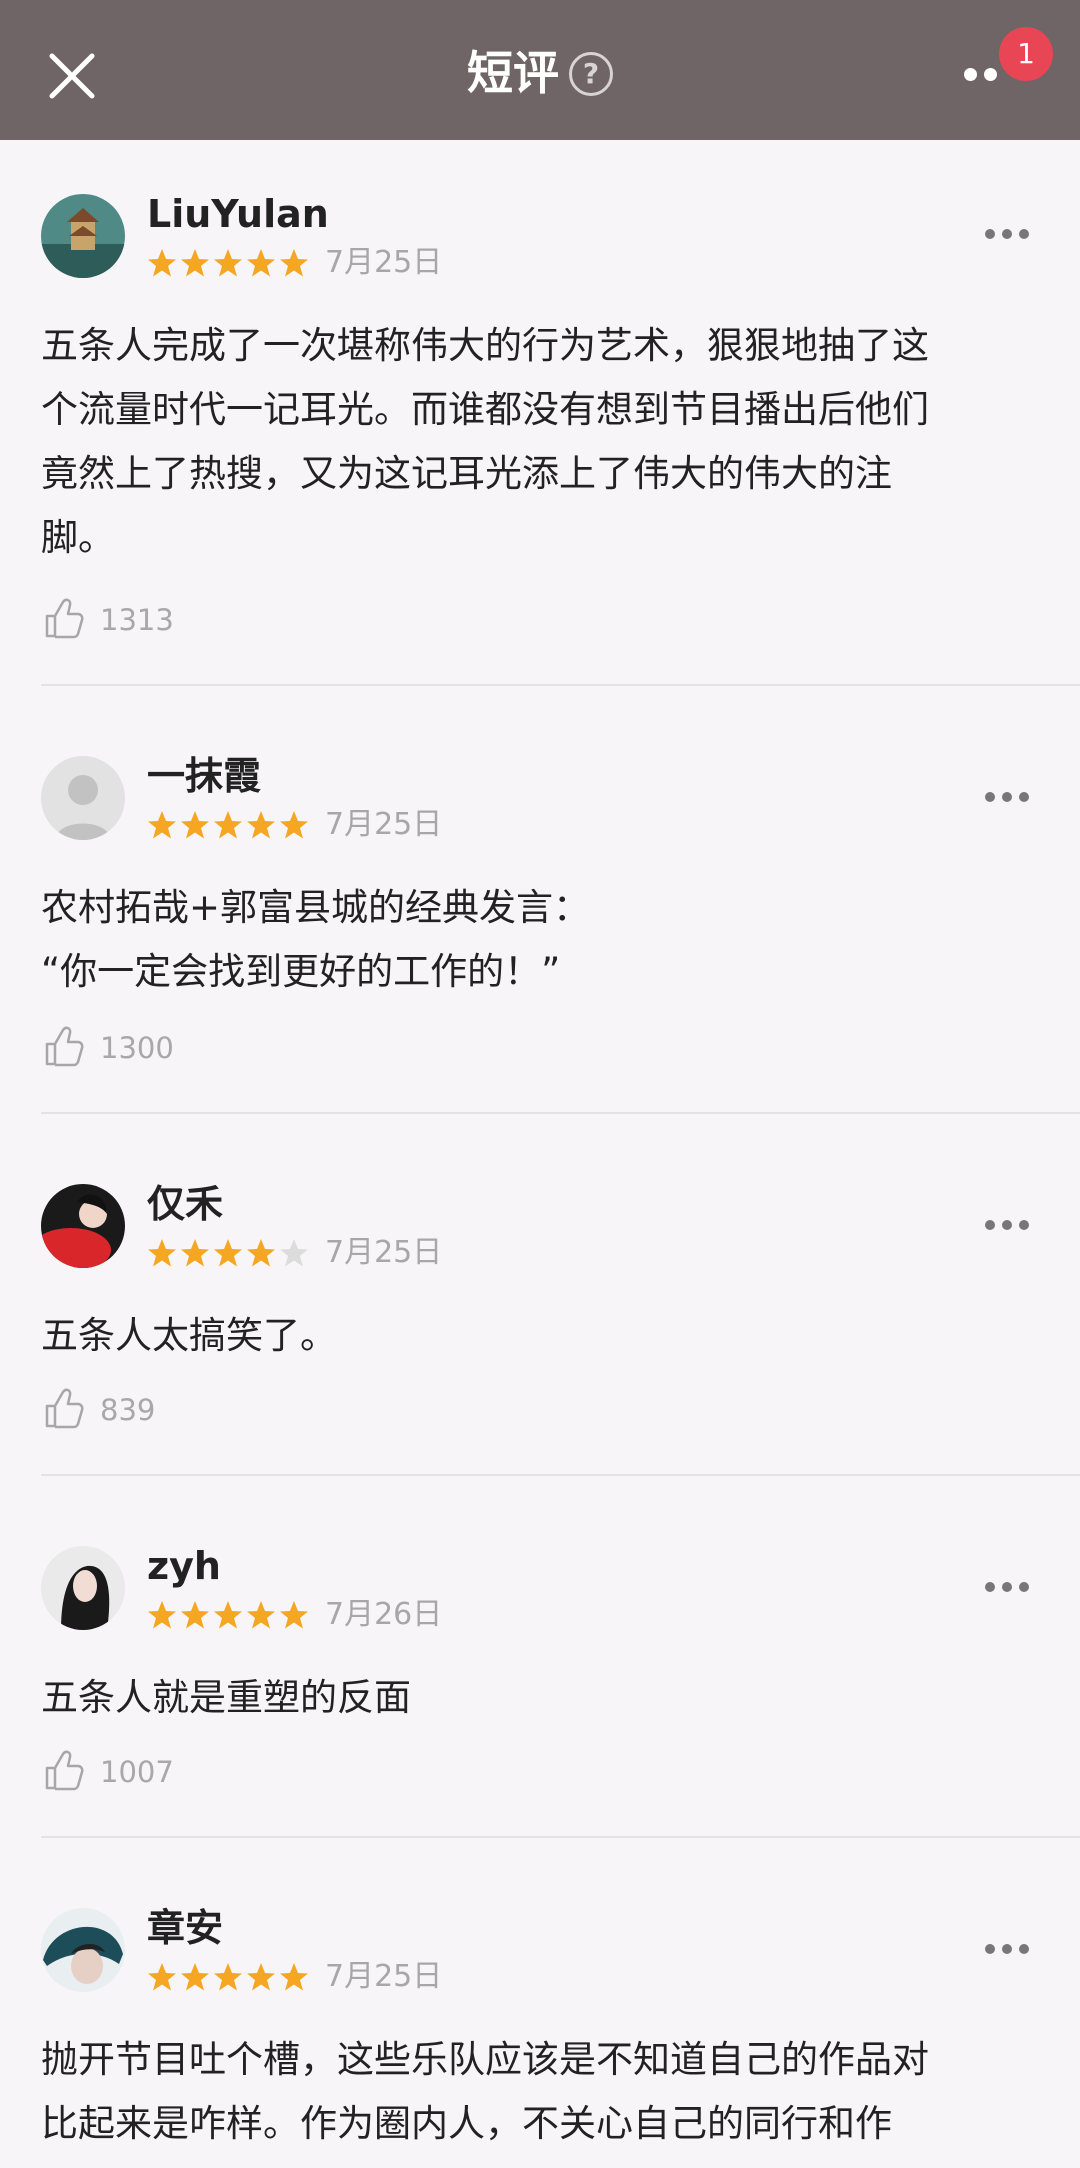 The width and height of the screenshot is (1080, 2168). I want to click on star-empty-icon, so click(294, 1253).